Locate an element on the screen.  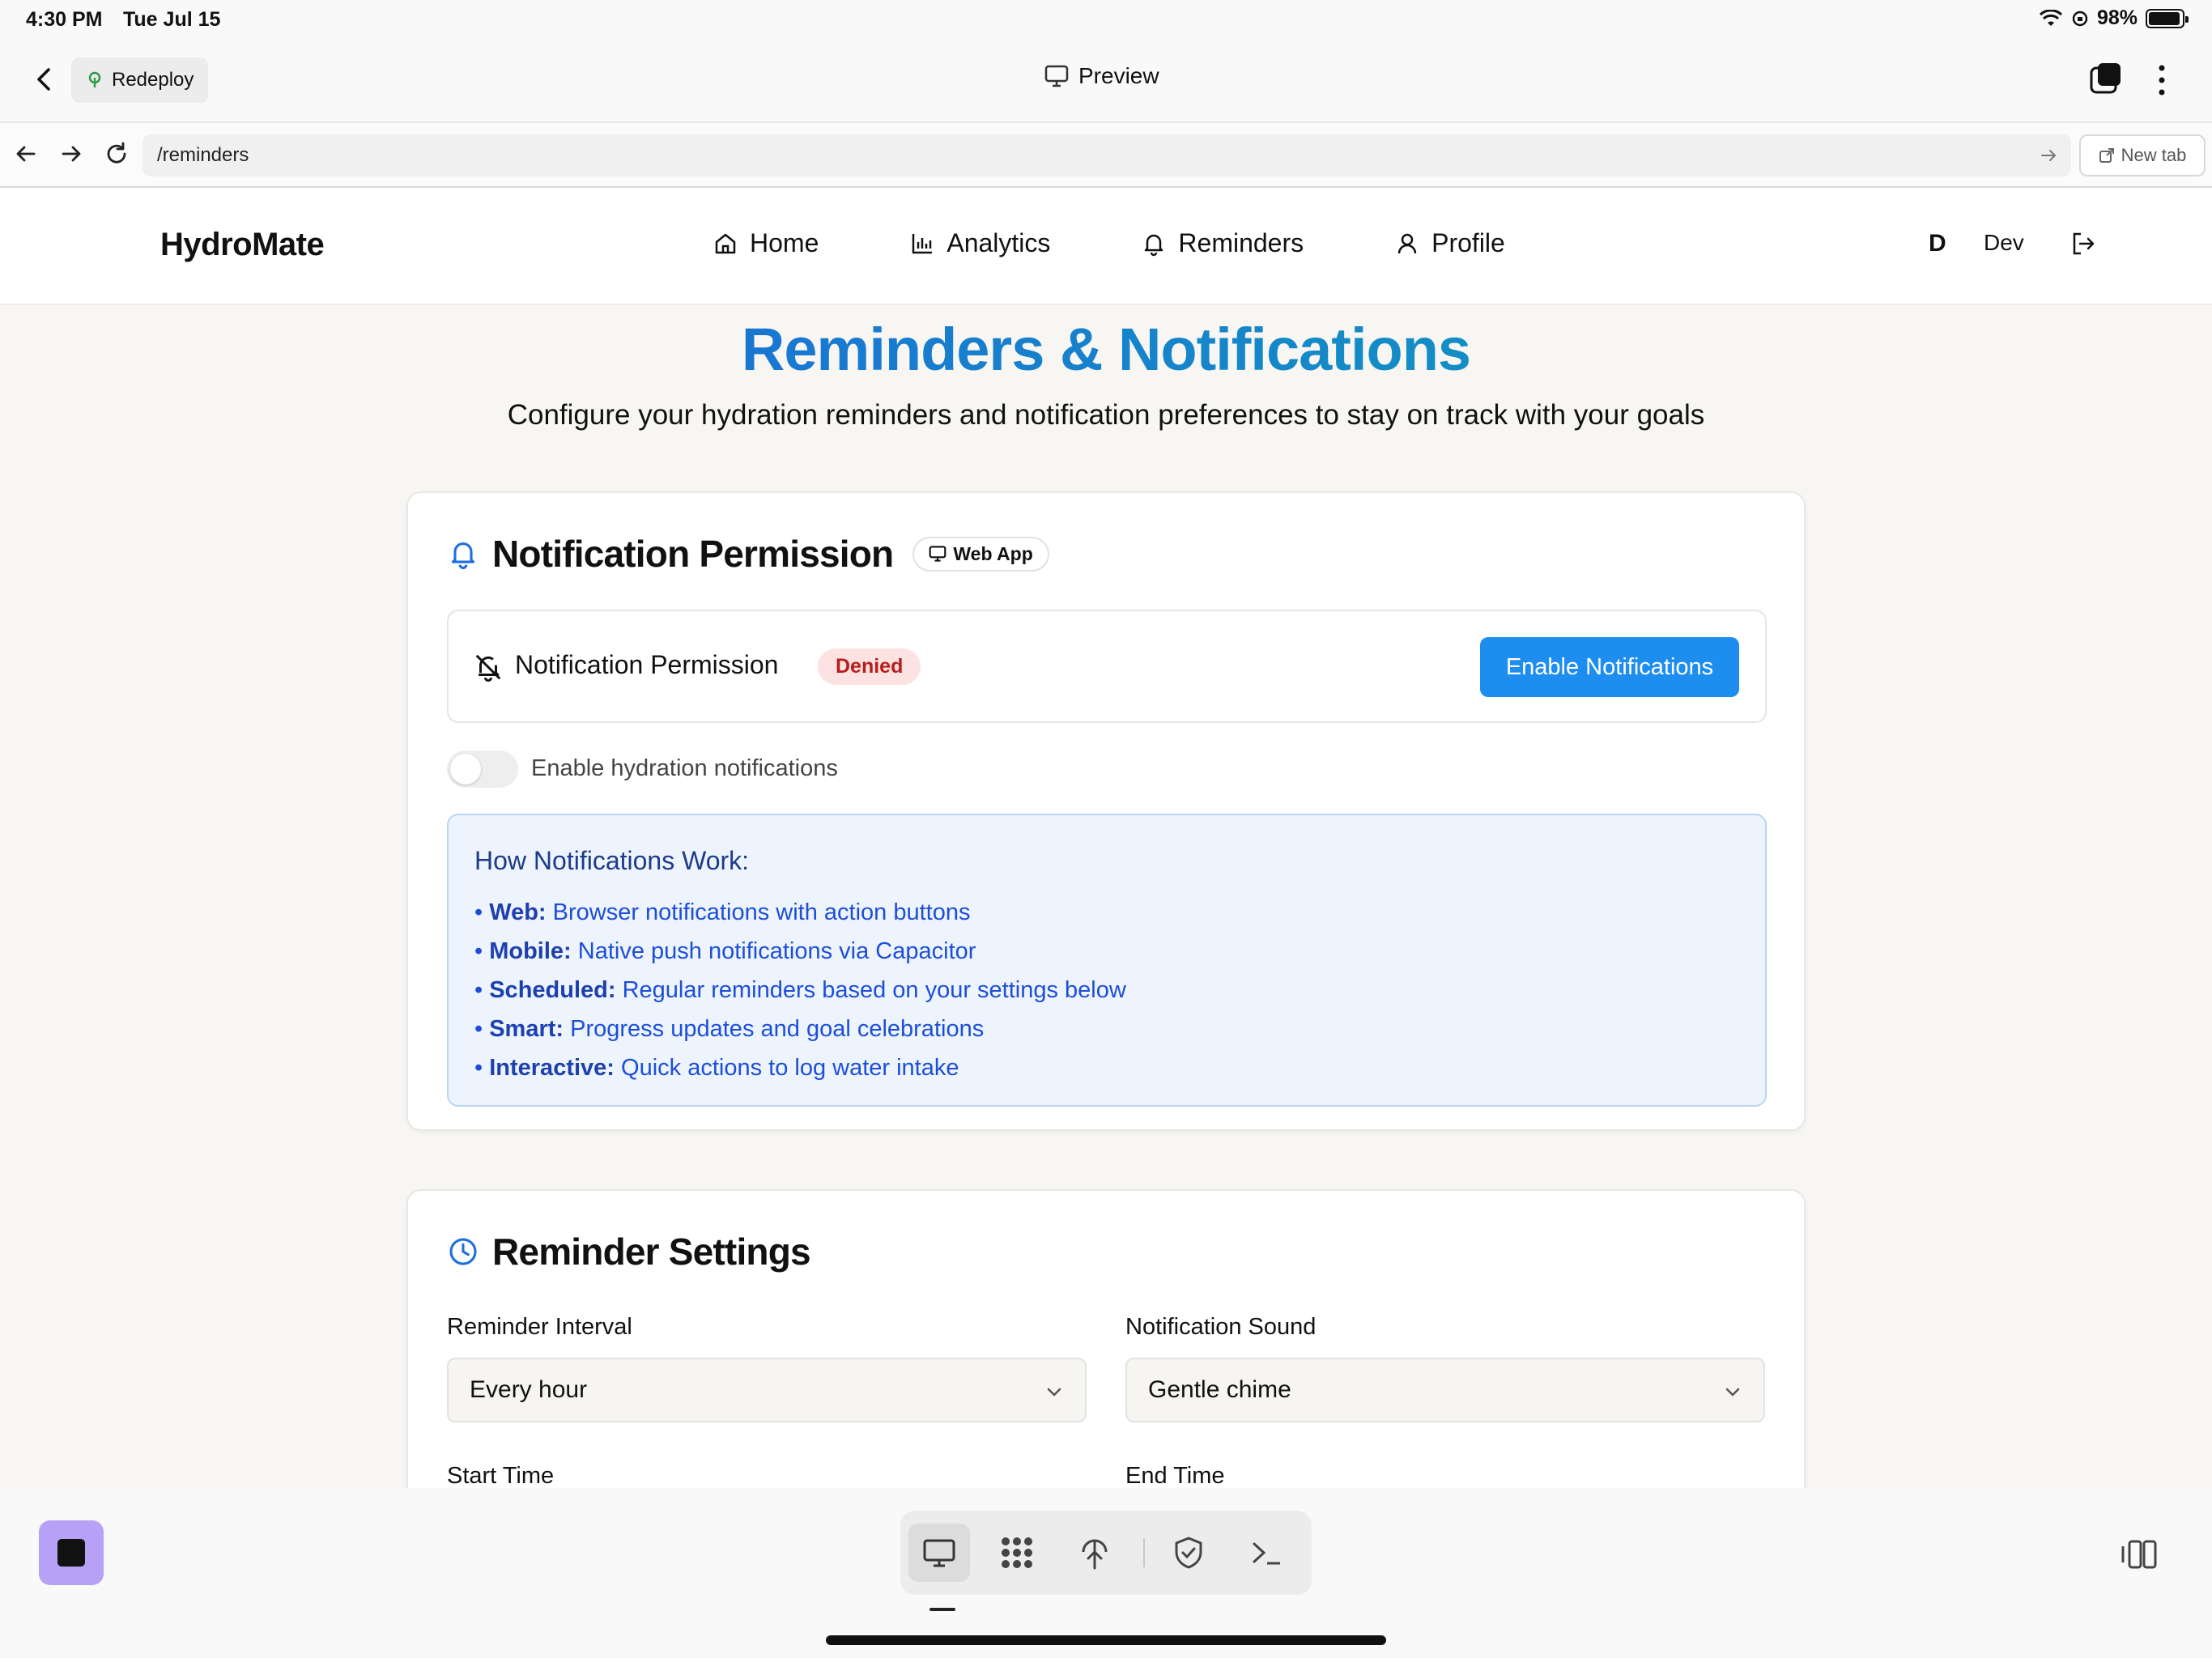
user-name: Dev is located at coordinates (2004, 242).